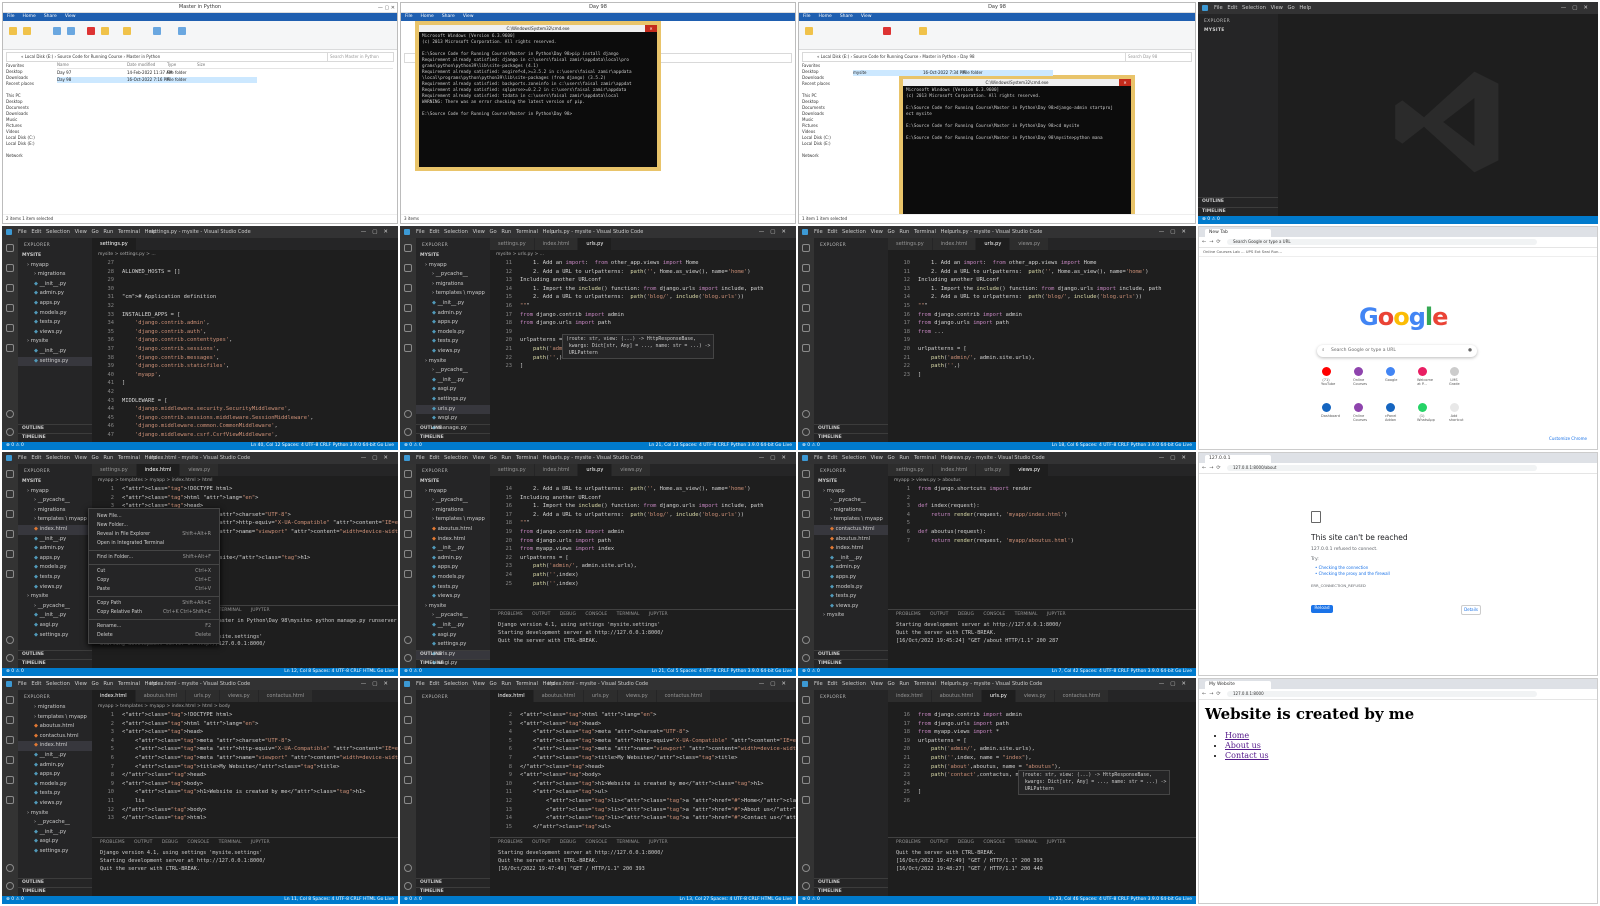  Describe the element at coordinates (1035, 696) in the screenshot. I see `editor-tab: views.py` at that location.